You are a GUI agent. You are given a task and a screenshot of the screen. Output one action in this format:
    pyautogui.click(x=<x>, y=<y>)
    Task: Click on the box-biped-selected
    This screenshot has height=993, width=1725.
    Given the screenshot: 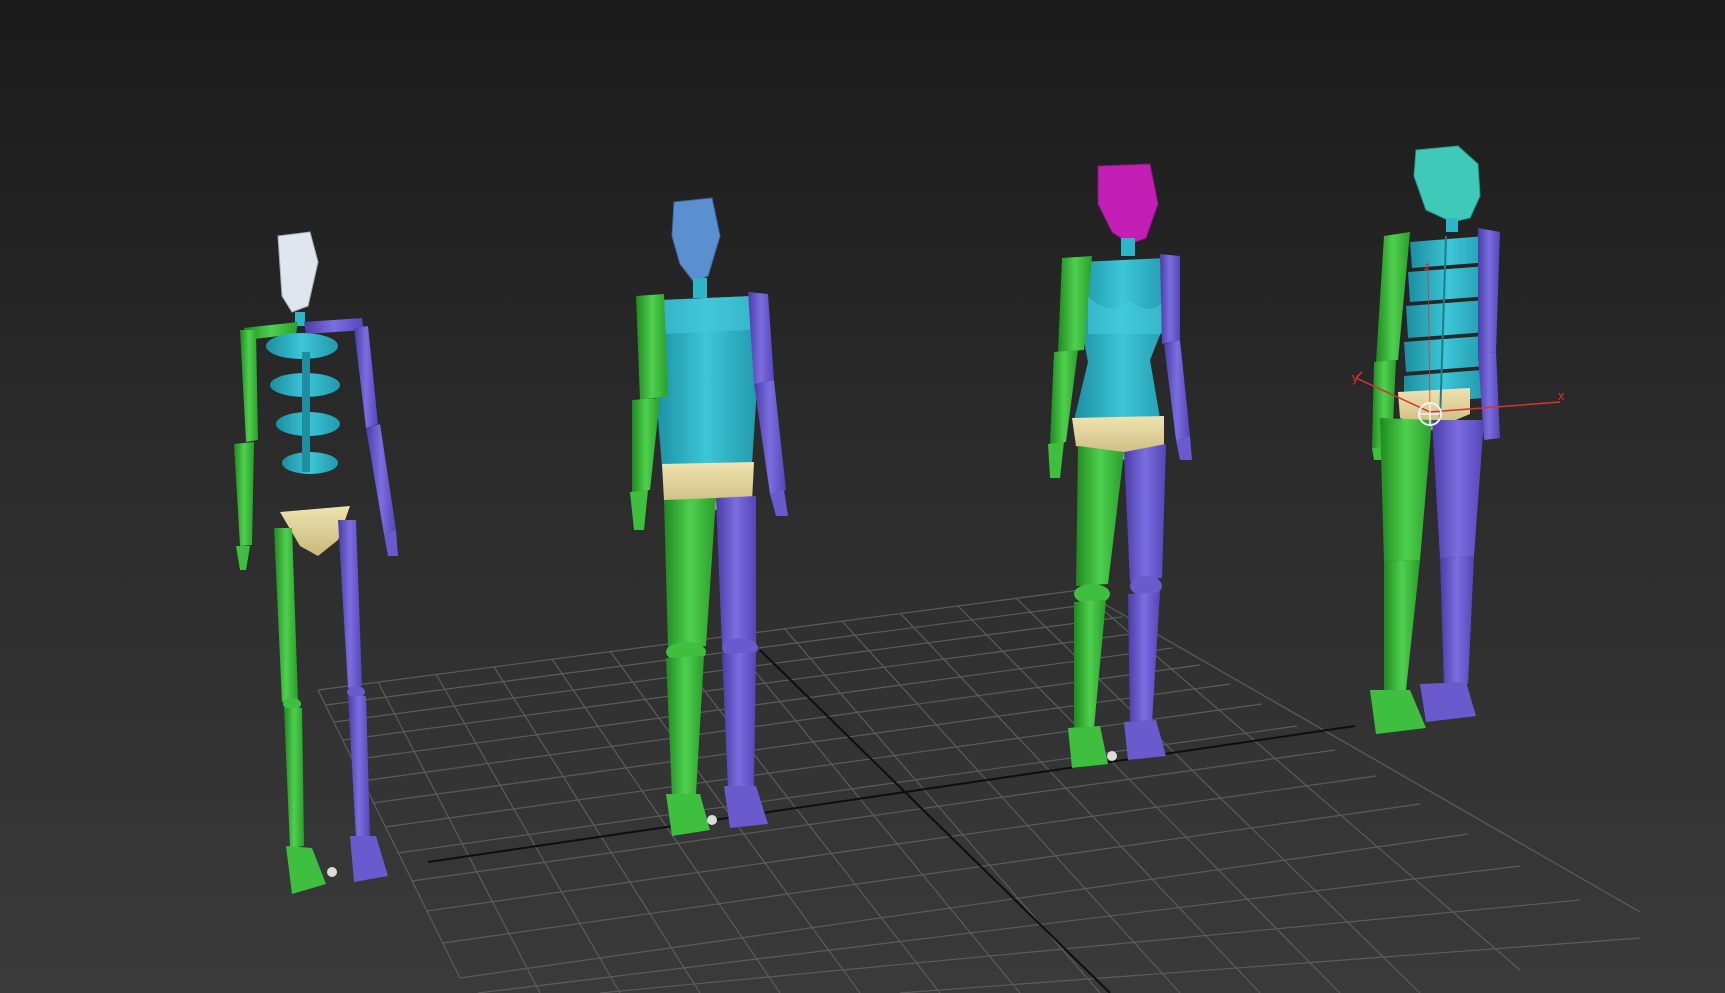 What is the action you would take?
    pyautogui.click(x=1435, y=439)
    